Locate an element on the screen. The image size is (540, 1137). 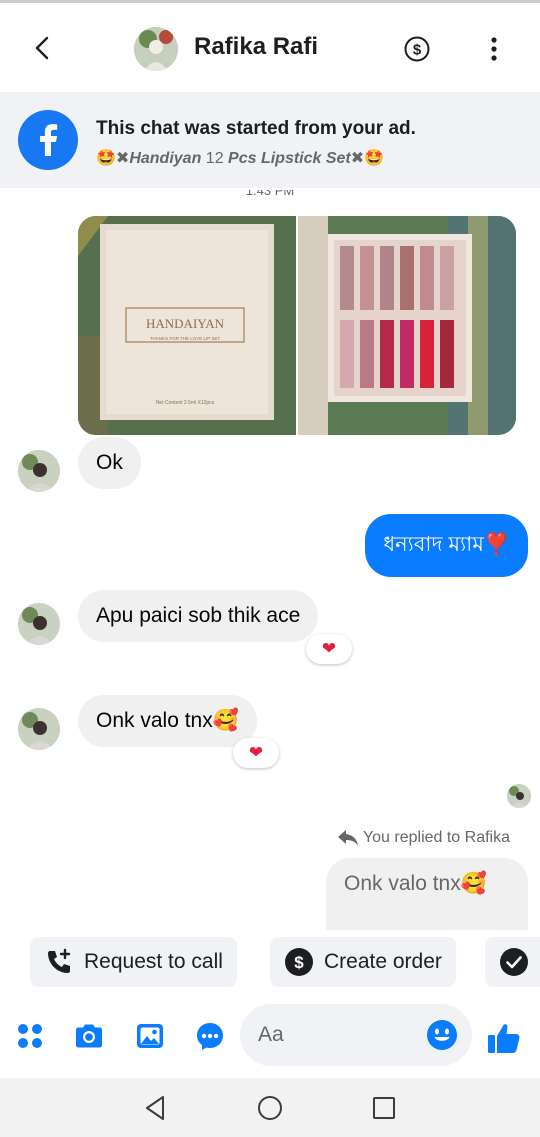
message-input-wrapper is located at coordinates (356, 1035).